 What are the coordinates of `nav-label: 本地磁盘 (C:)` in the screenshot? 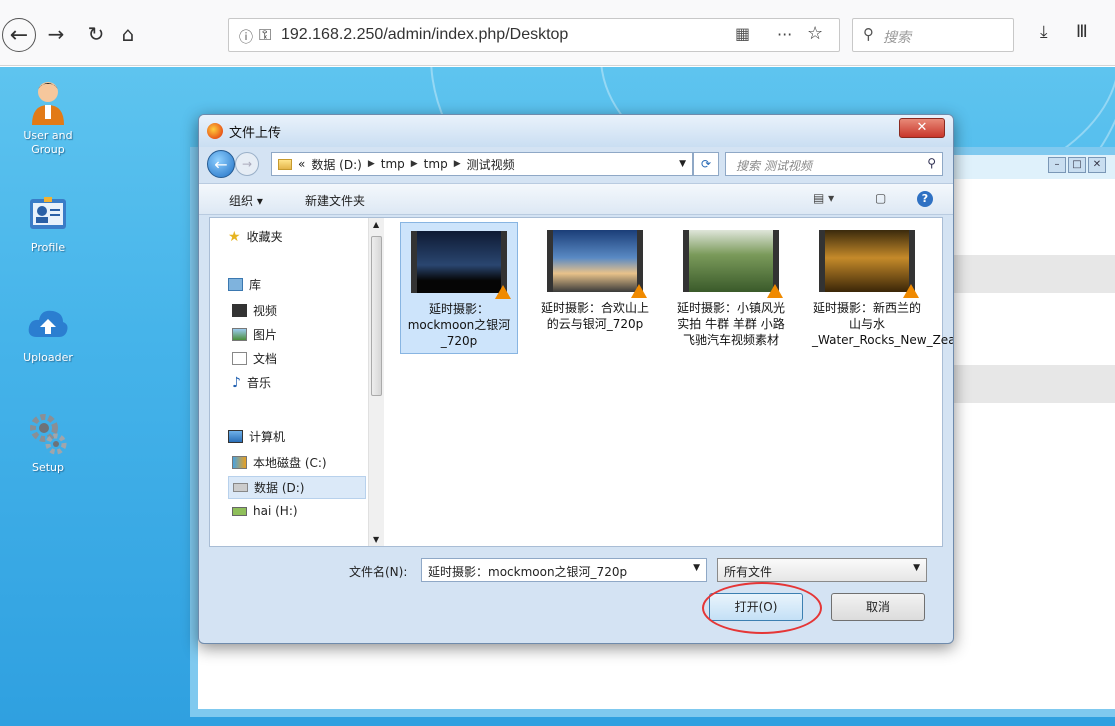 It's located at (290, 463).